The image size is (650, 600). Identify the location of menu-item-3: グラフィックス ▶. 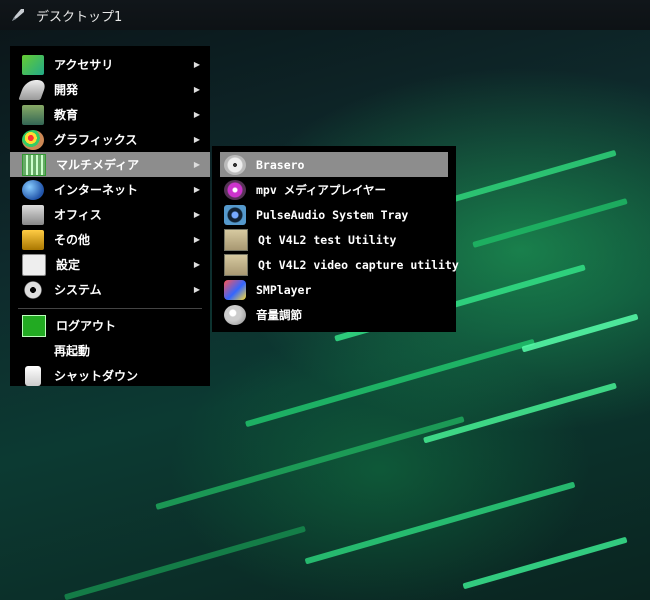
(110, 139).